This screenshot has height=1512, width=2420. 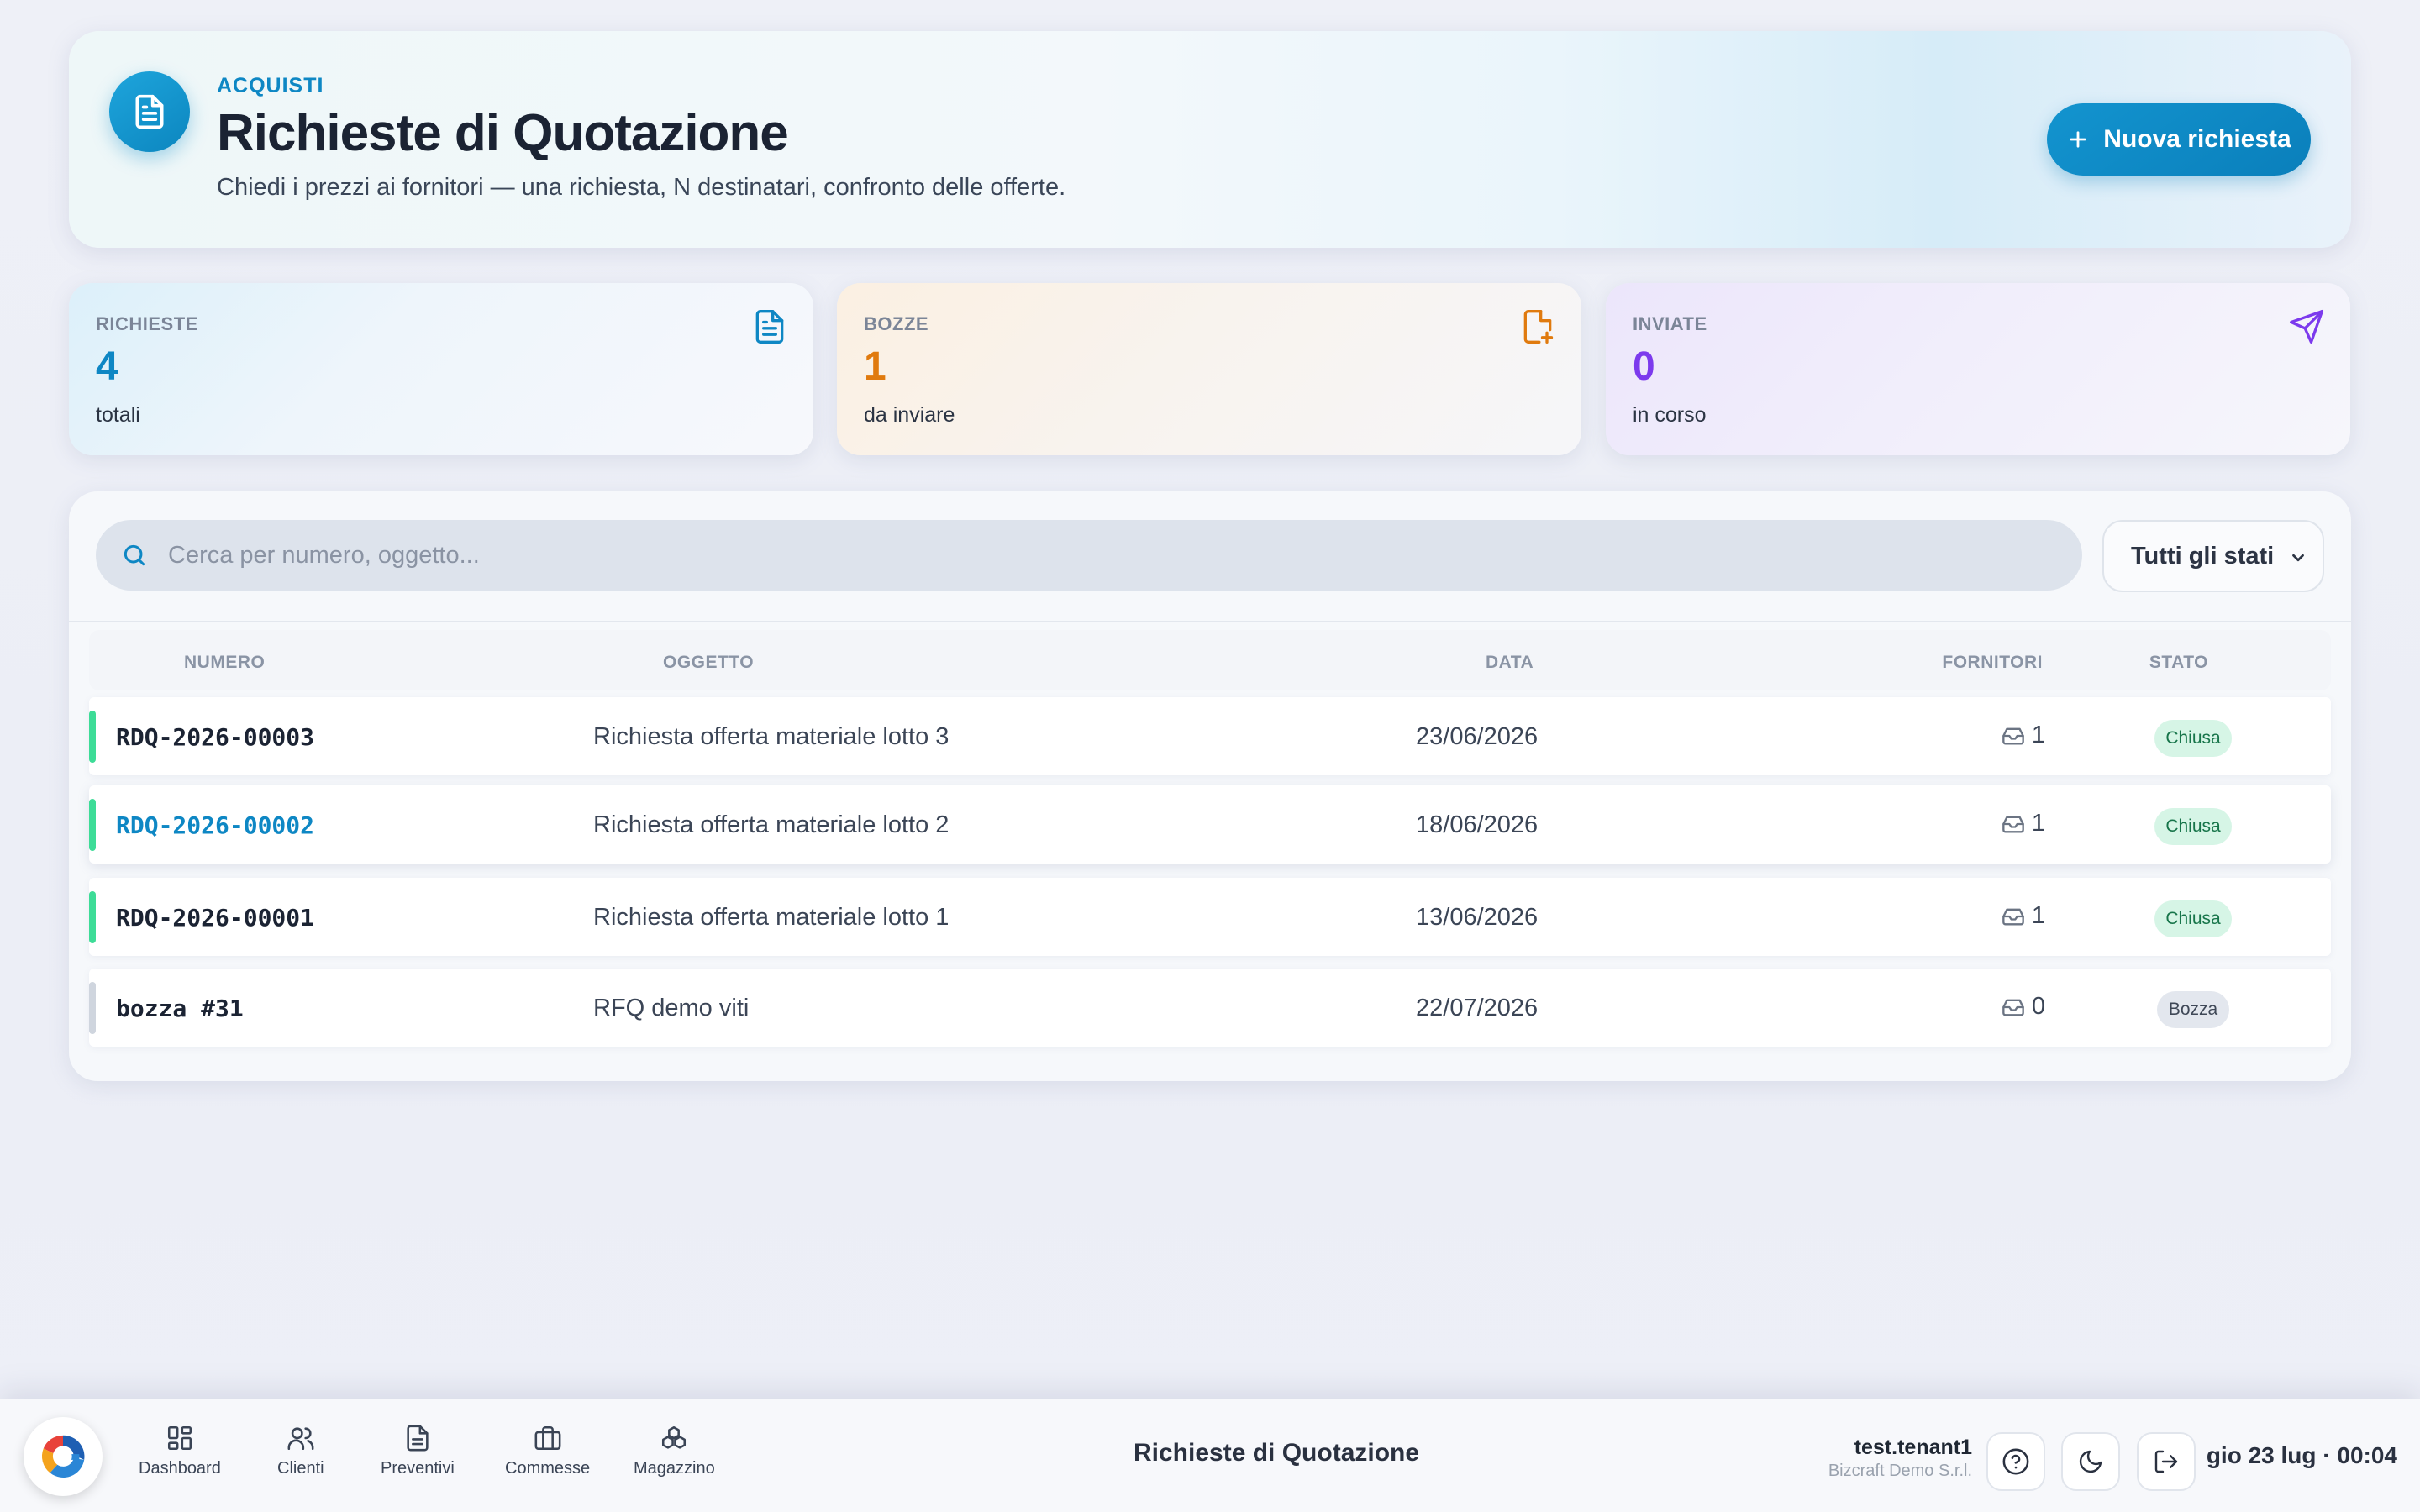 I want to click on app-logo, so click(x=64, y=1456).